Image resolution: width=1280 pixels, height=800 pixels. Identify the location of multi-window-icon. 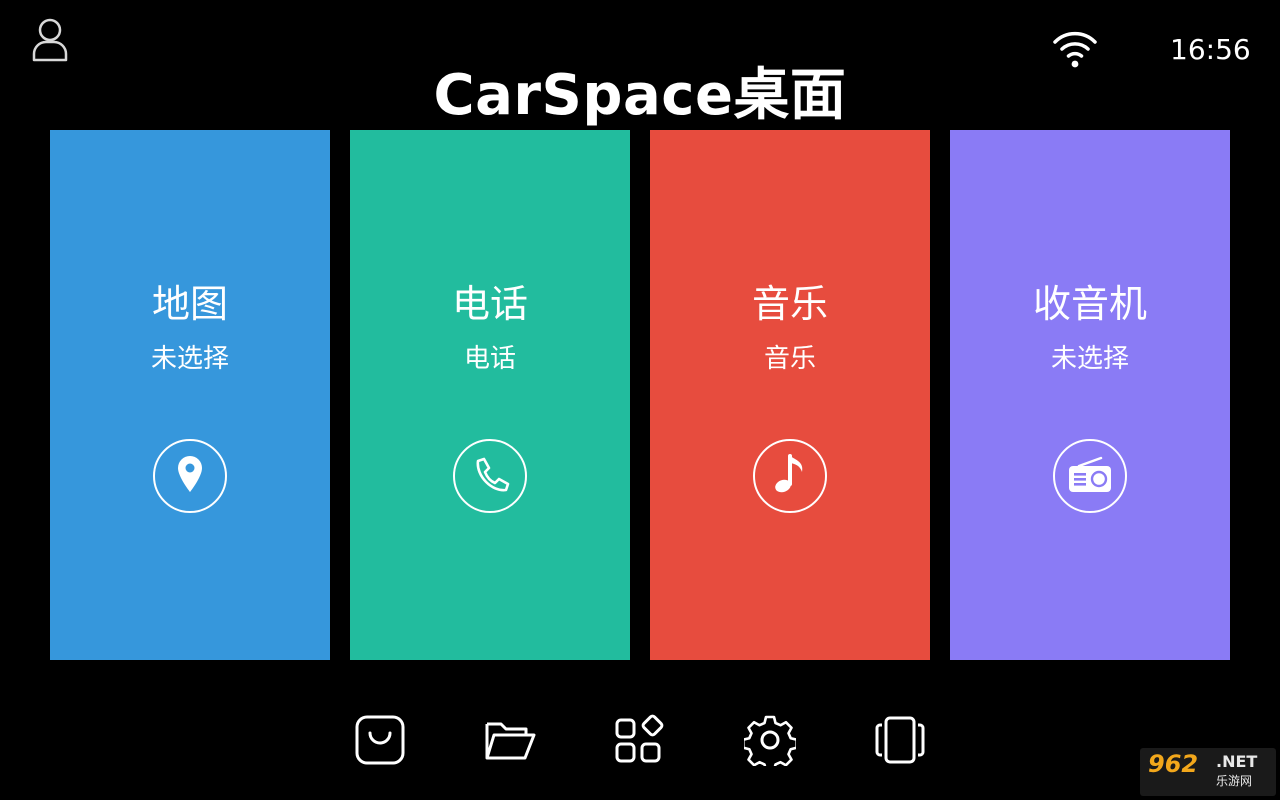
(900, 740).